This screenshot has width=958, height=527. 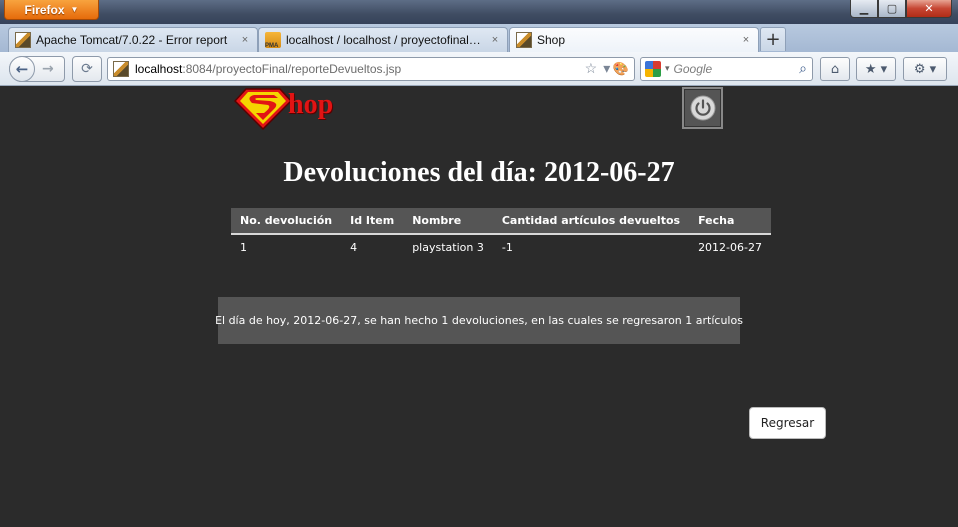 What do you see at coordinates (524, 40) in the screenshot?
I see `shop-favicon-icon` at bounding box center [524, 40].